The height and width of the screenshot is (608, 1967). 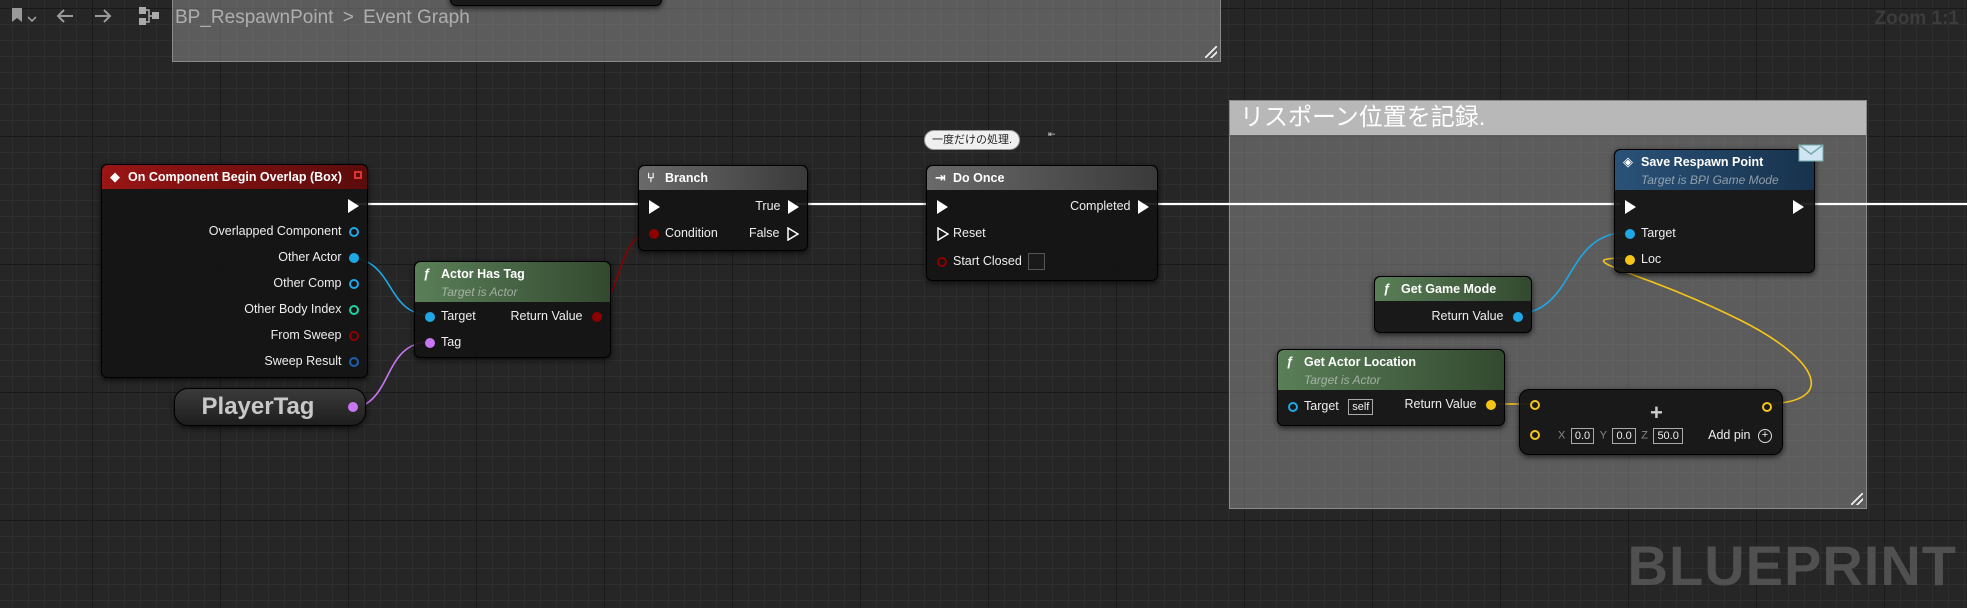 I want to click on pin-true: True, so click(x=777, y=206).